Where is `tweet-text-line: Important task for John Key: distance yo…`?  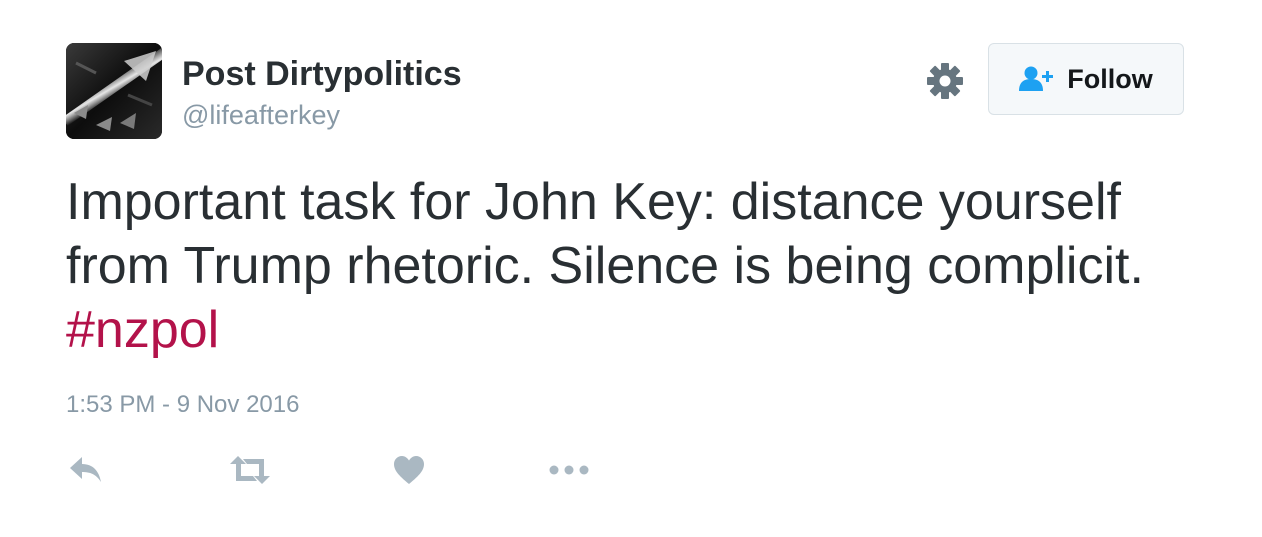
tweet-text-line: Important task for John Key: distance yo… is located at coordinates (593, 202).